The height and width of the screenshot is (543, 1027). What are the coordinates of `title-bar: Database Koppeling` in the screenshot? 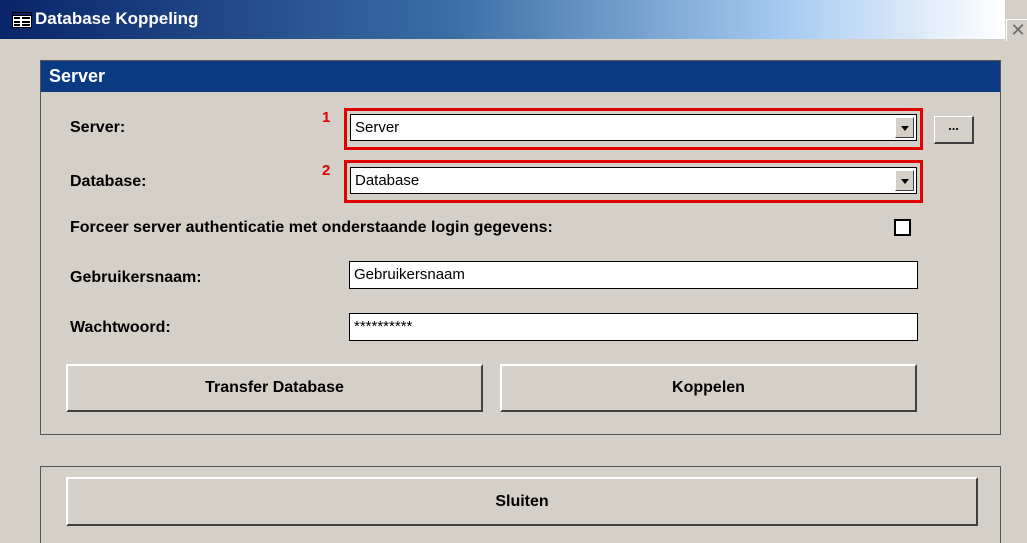 It's located at (502, 19).